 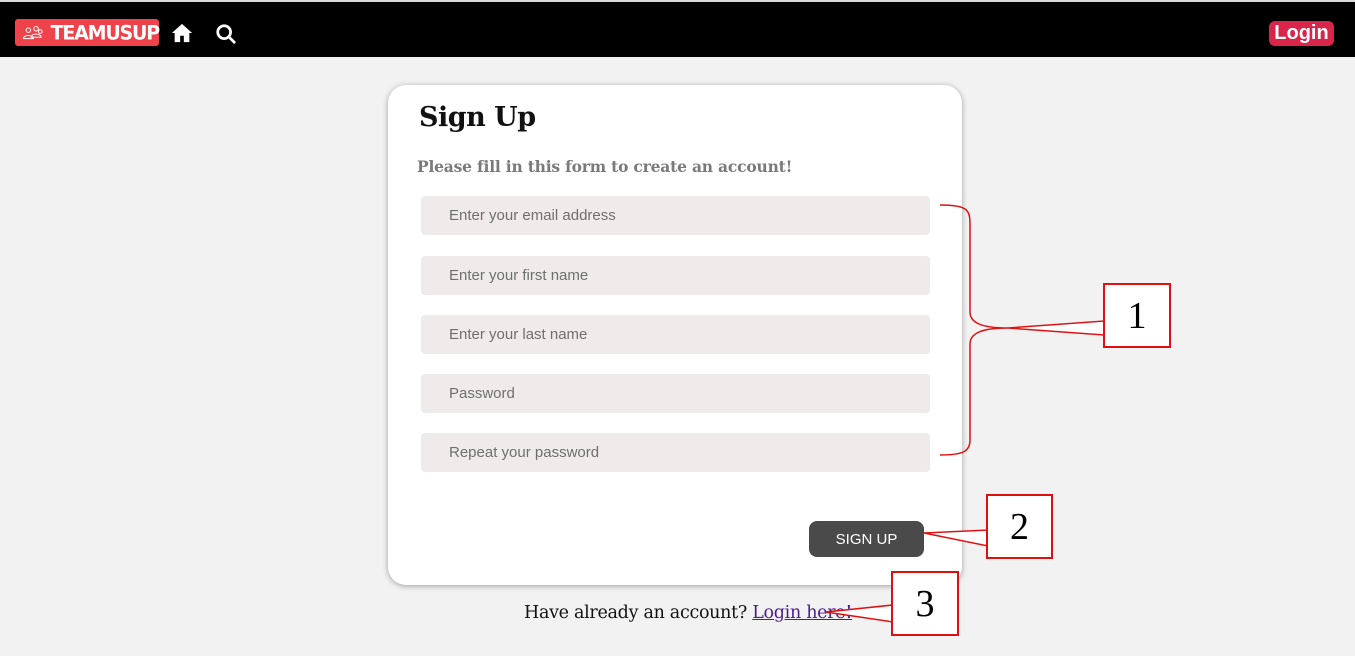 What do you see at coordinates (675, 215) in the screenshot?
I see `email-field` at bounding box center [675, 215].